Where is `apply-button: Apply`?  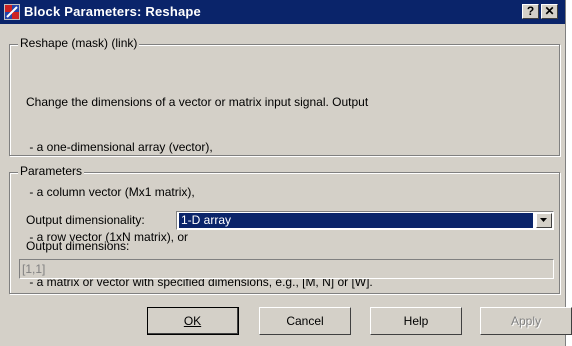 apply-button: Apply is located at coordinates (526, 321).